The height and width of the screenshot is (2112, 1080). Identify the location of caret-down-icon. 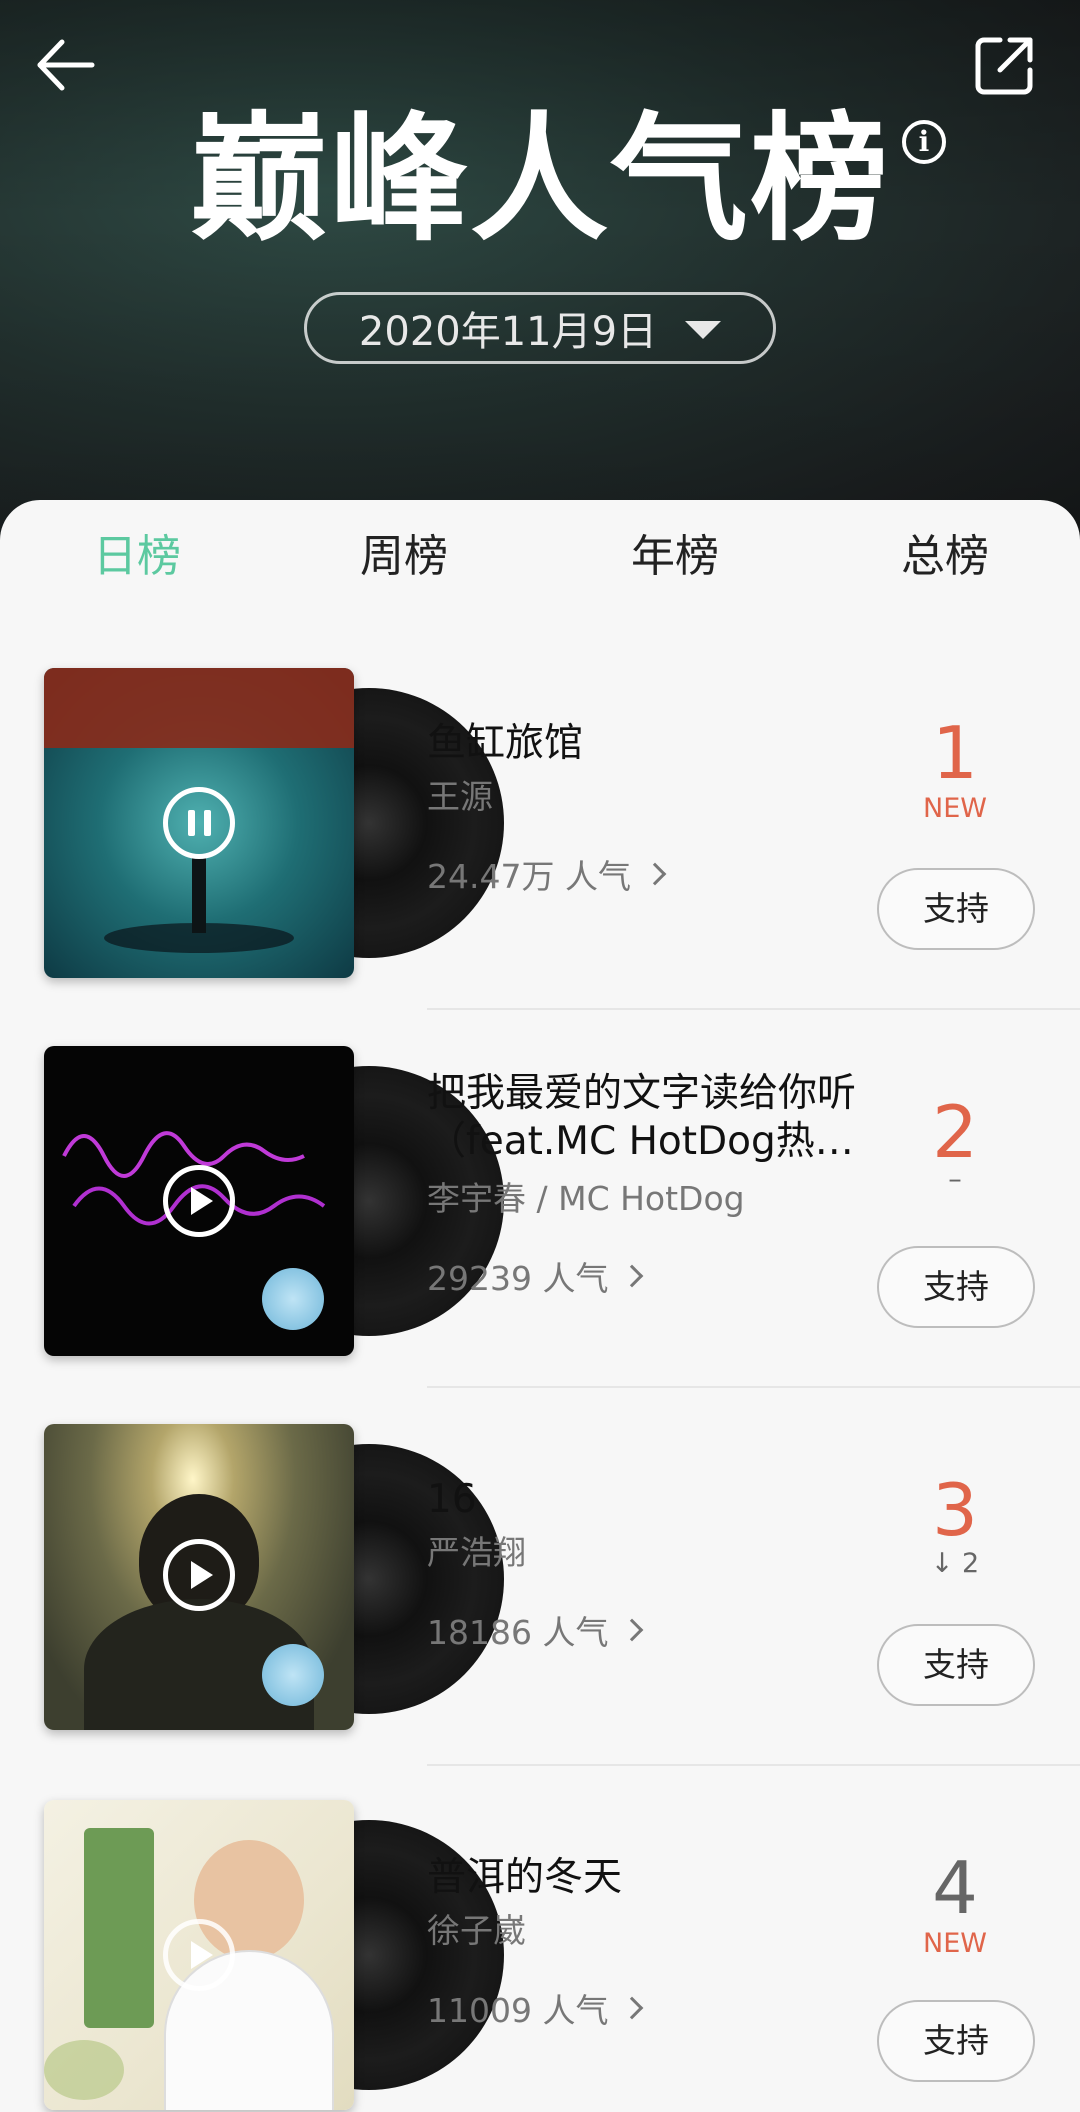
(703, 330).